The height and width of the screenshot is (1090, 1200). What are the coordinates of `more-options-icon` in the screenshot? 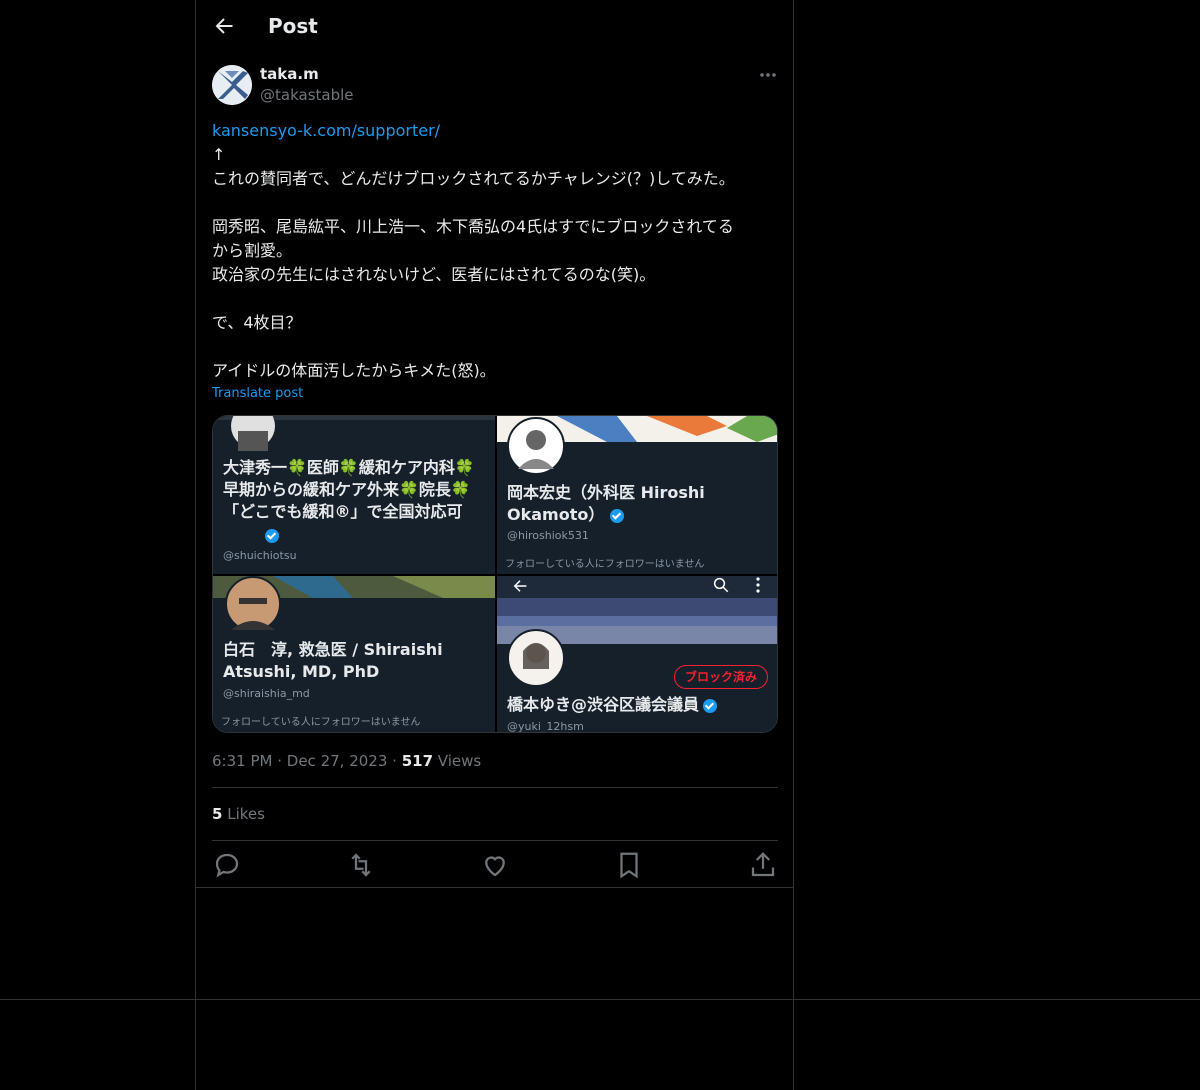 It's located at (768, 75).